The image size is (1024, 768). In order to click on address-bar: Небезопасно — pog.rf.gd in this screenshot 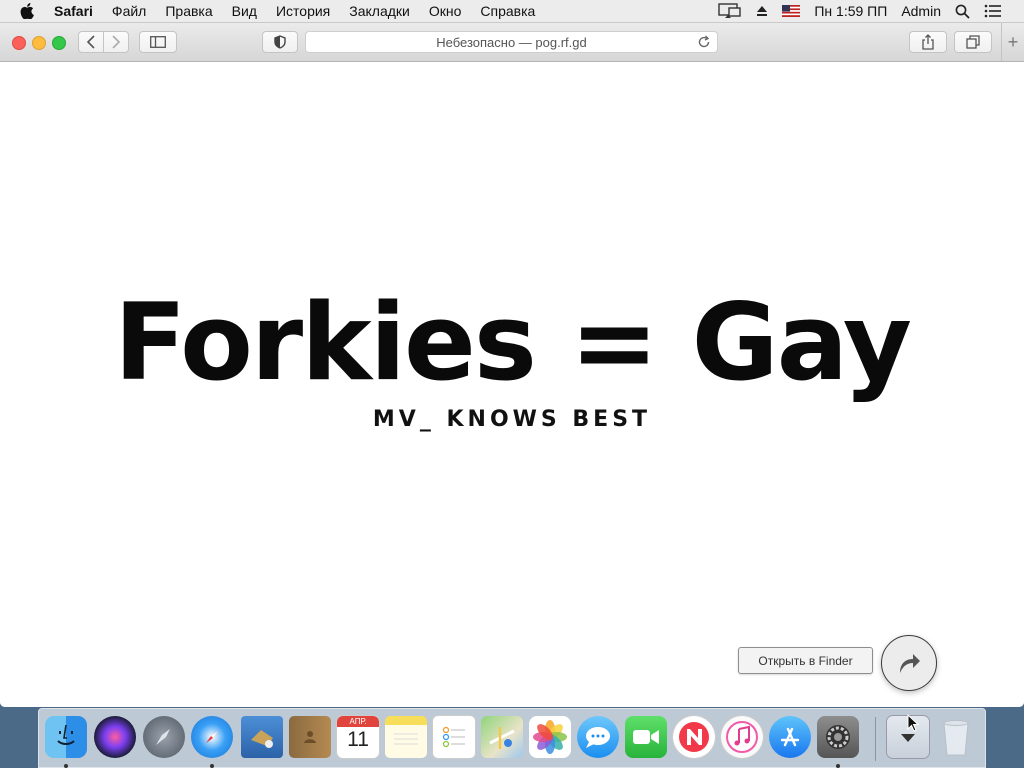, I will do `click(511, 42)`.